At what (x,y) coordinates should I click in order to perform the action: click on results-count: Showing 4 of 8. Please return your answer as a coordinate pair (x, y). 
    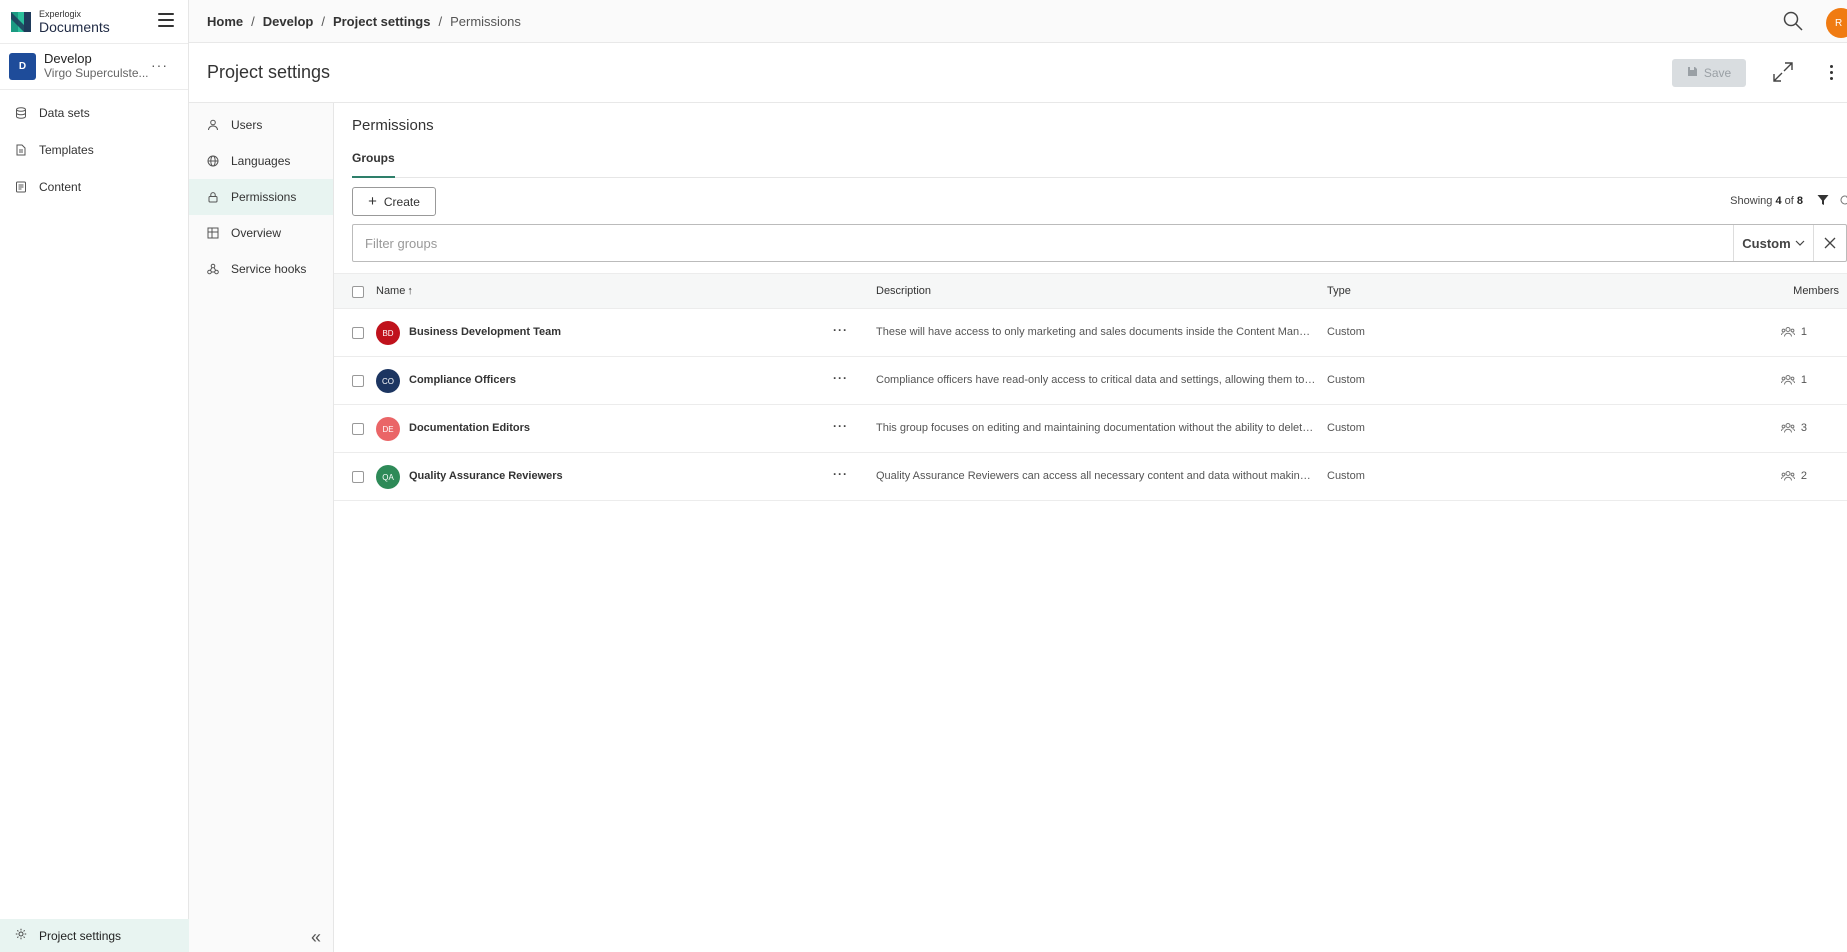
    Looking at the image, I should click on (1766, 201).